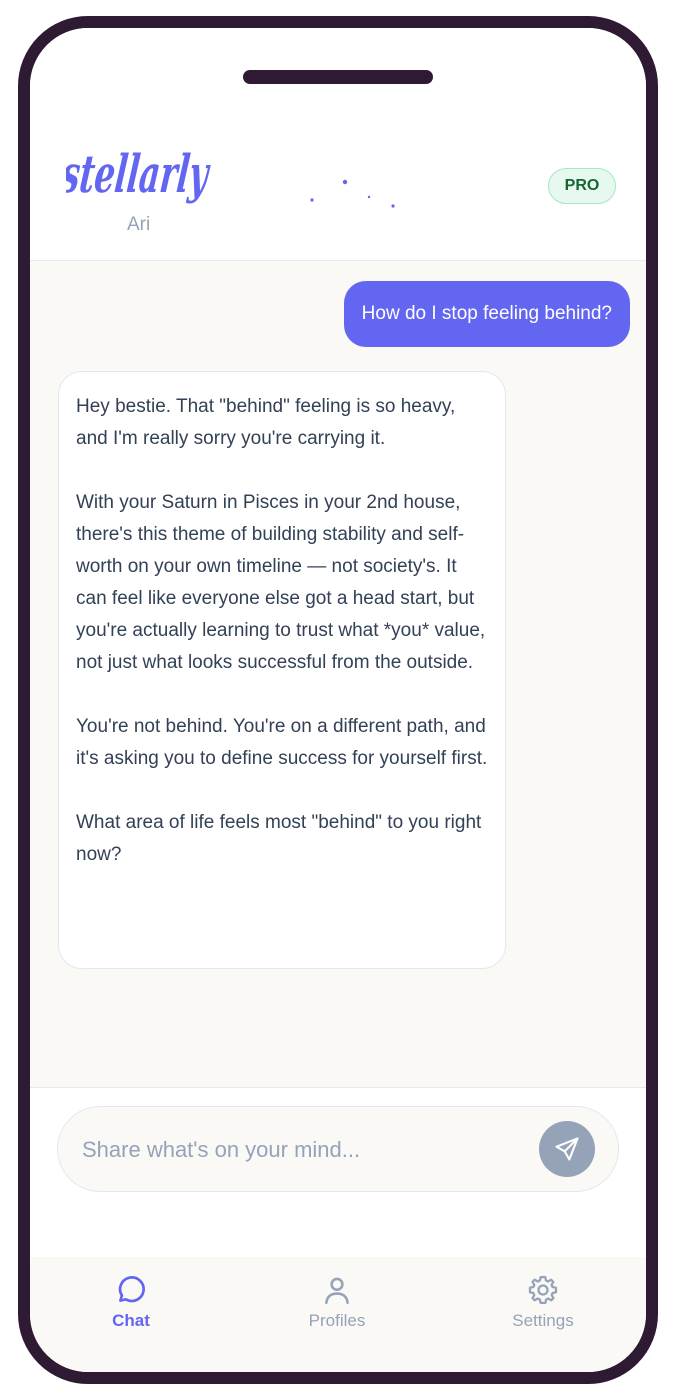  What do you see at coordinates (131, 1320) in the screenshot?
I see `tab-chat-label: Chat` at bounding box center [131, 1320].